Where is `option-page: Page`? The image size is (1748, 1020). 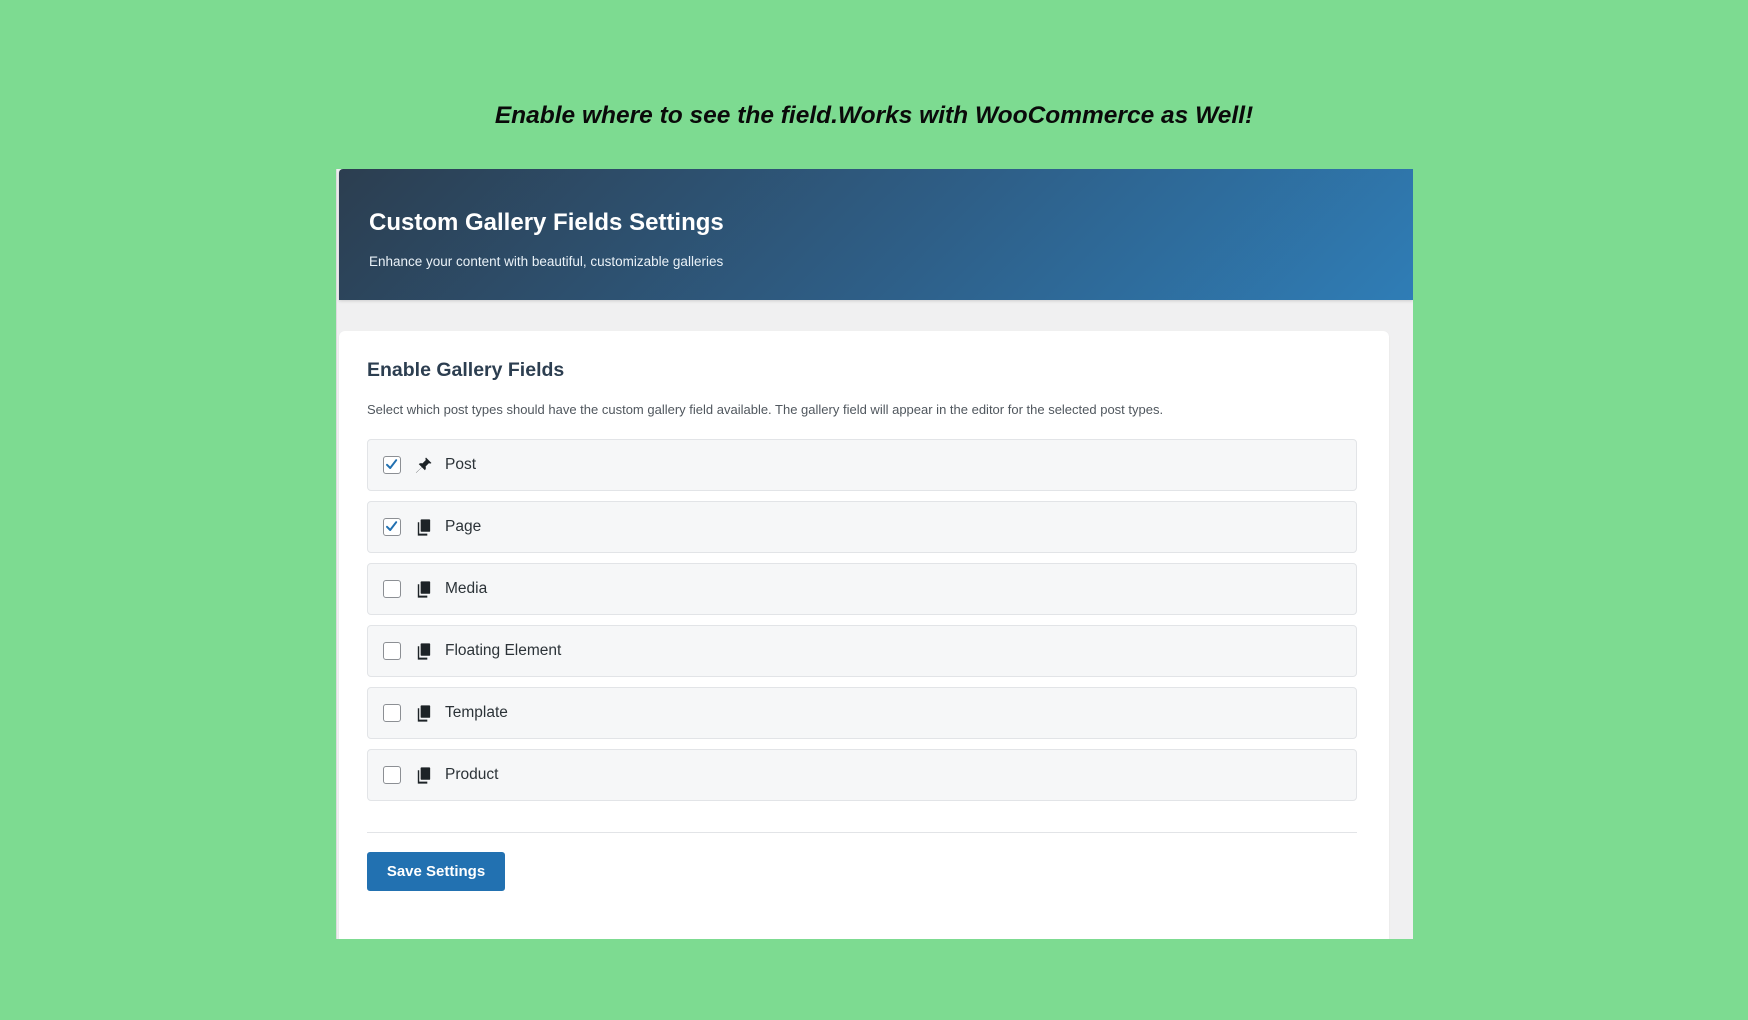 option-page: Page is located at coordinates (862, 527).